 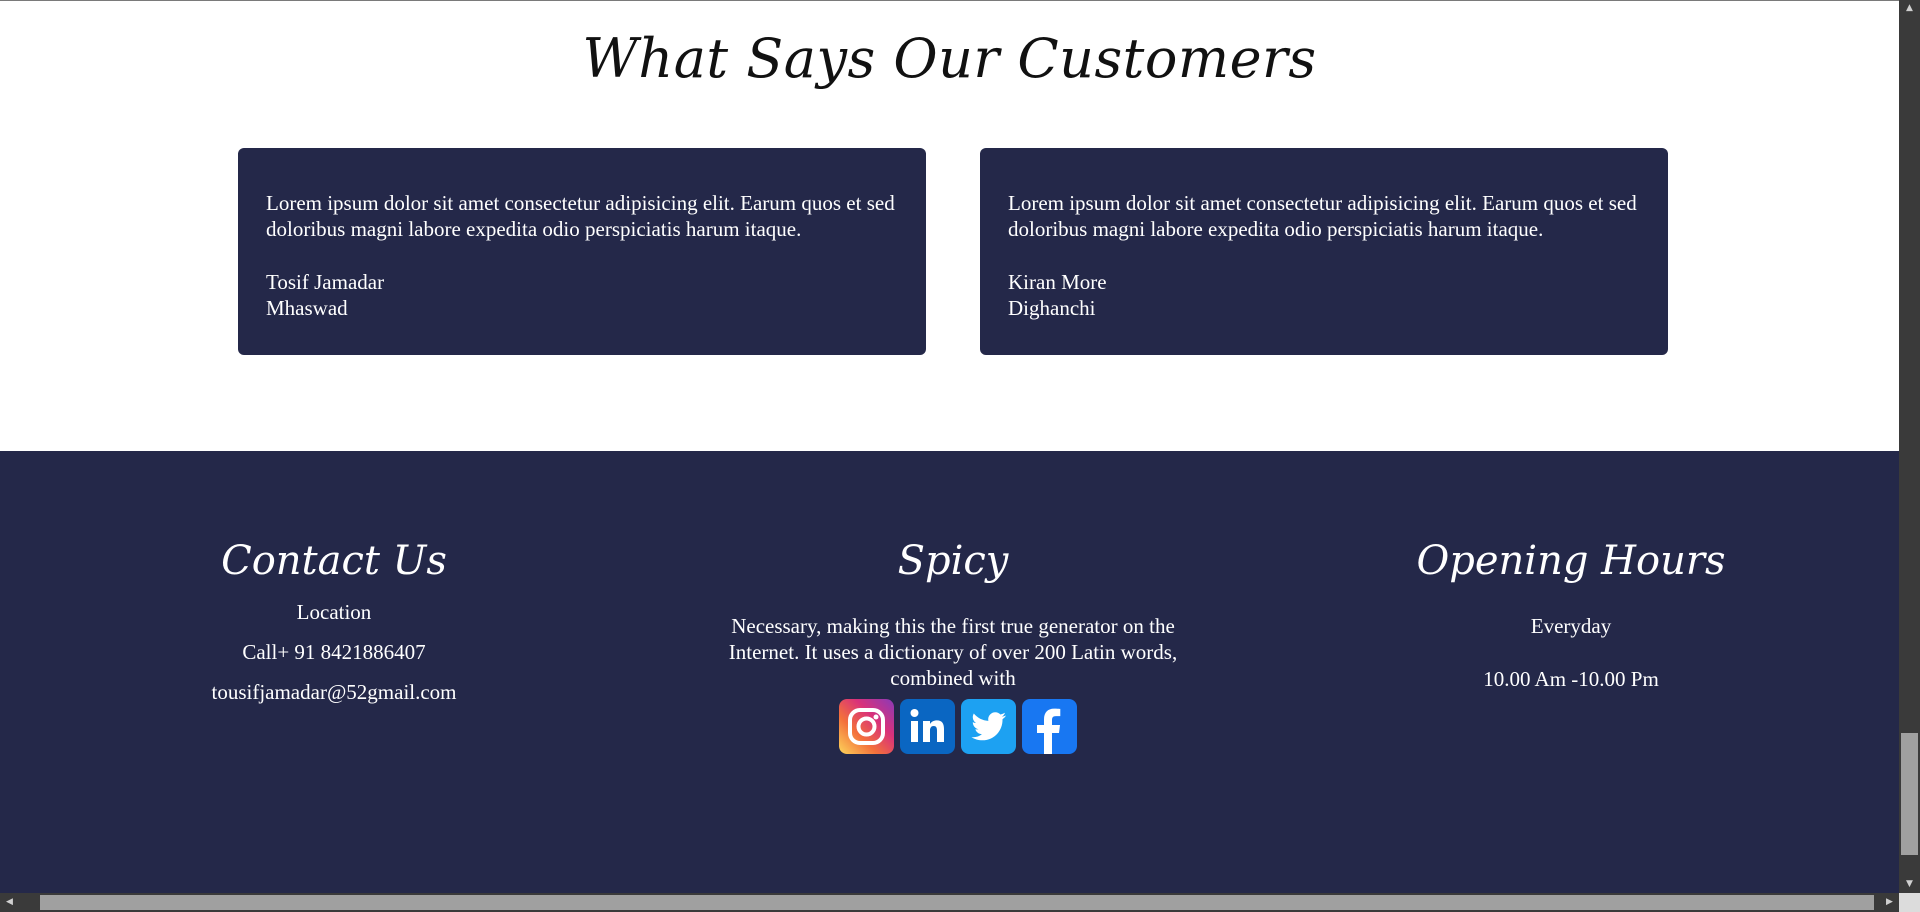 What do you see at coordinates (927, 726) in the screenshot?
I see `linkedin-icon` at bounding box center [927, 726].